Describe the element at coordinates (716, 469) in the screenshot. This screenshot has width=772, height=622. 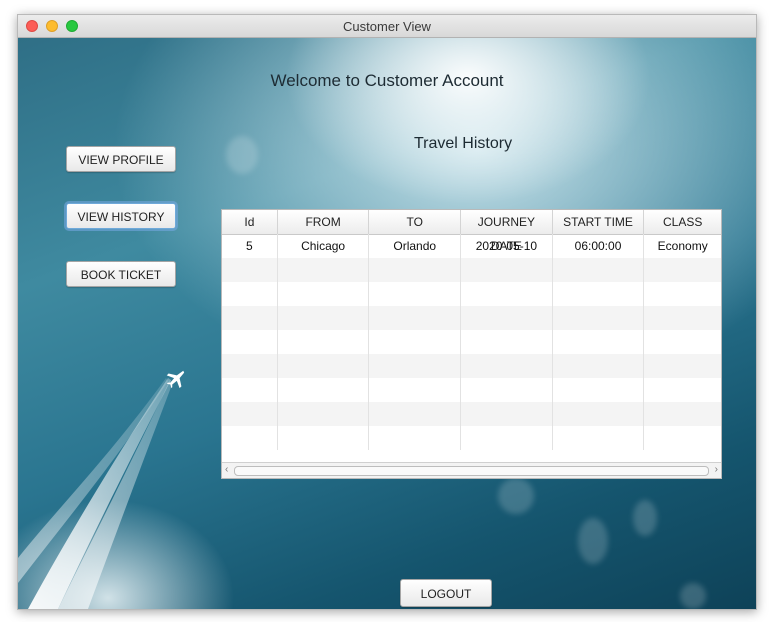
I see `scroll-right-icon: ›` at that location.